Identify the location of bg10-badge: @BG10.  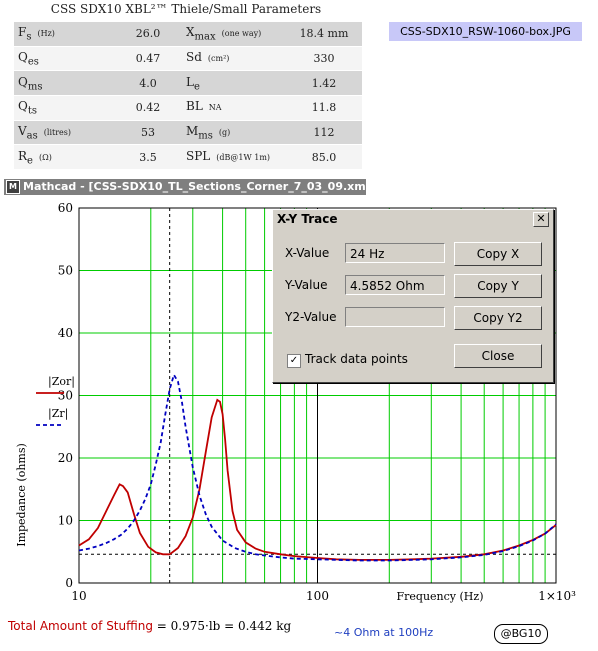
(521, 634).